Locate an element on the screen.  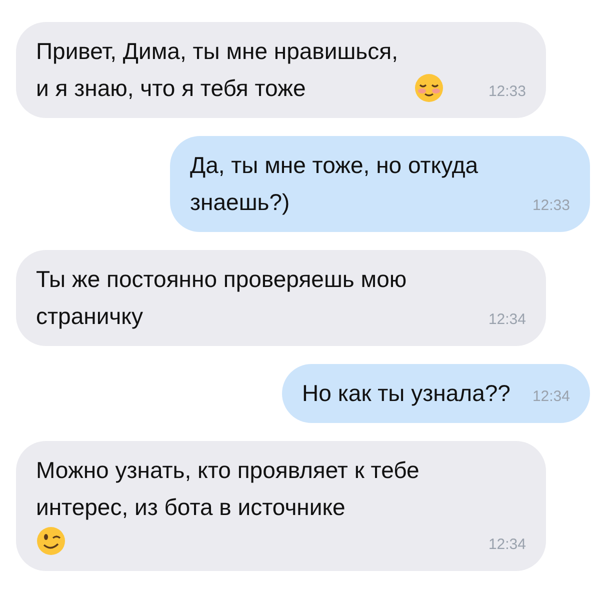
message-text: Можно узнать, кто проявляет к тебе интерес, из бота в источнике is located at coordinates (228, 489).